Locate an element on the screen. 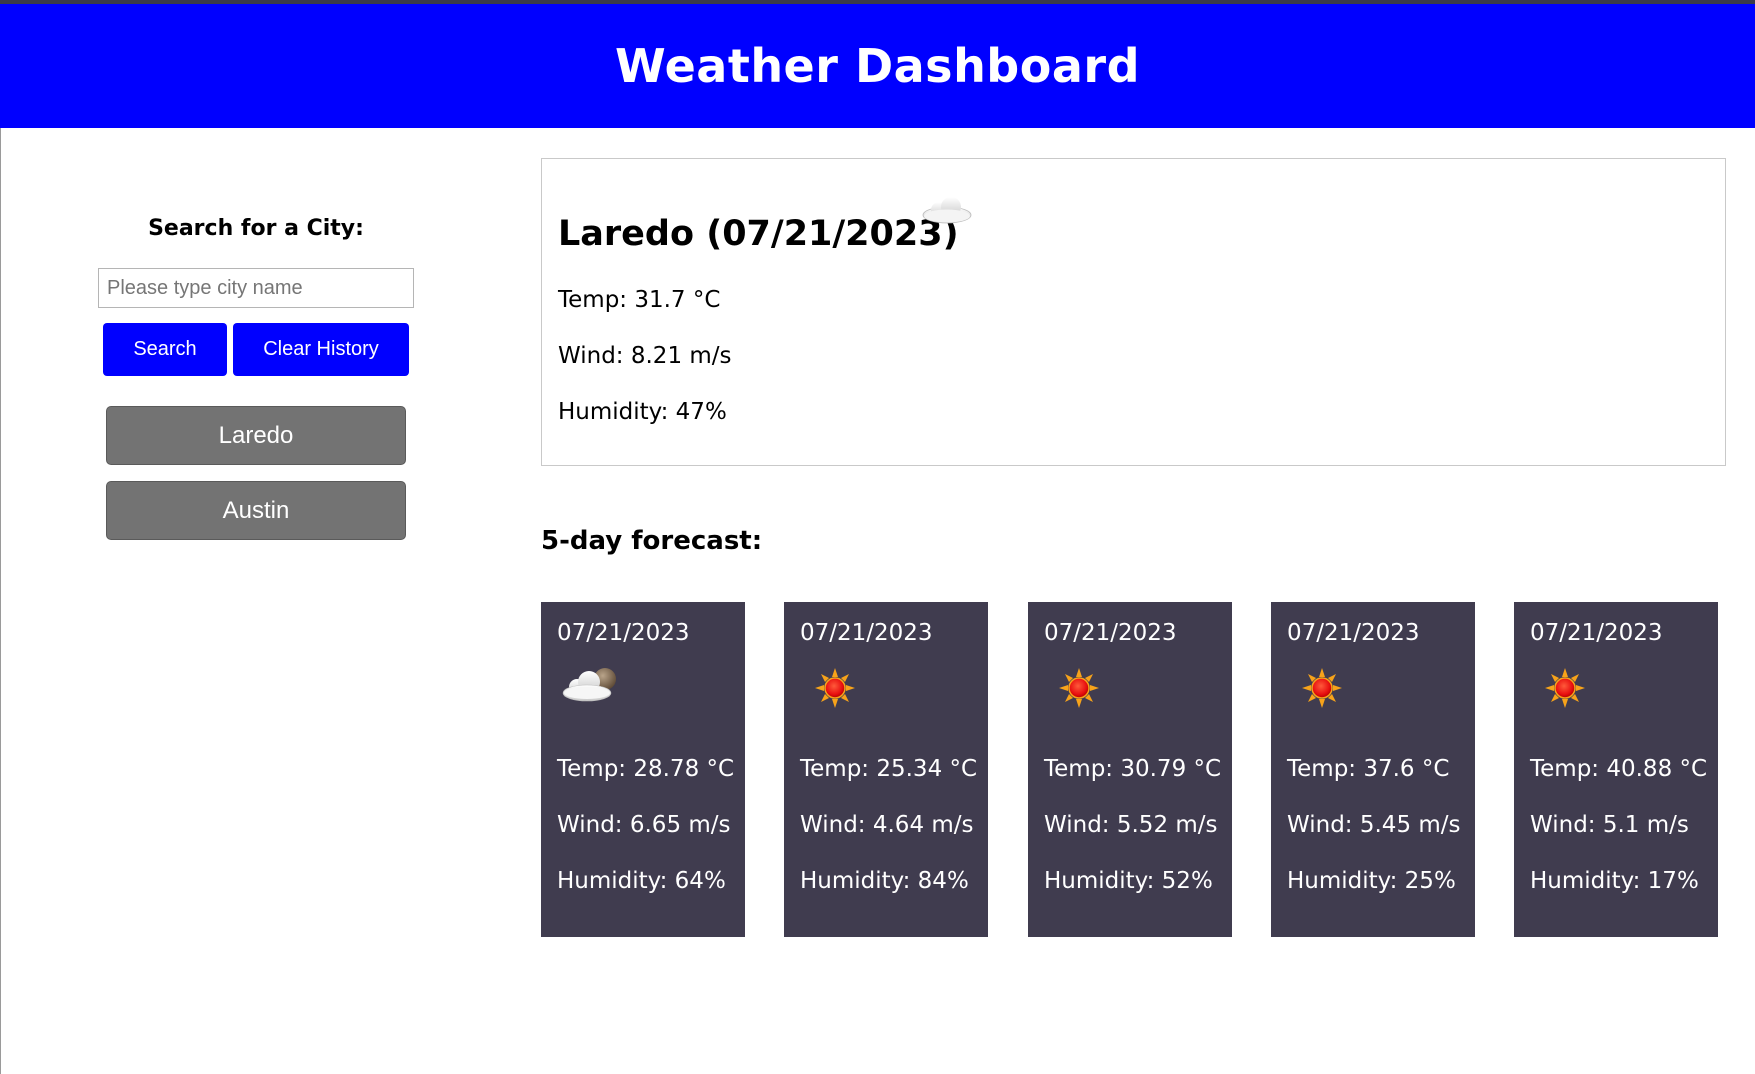  forecast-temp: Temp: 30.79 °C is located at coordinates (1133, 769).